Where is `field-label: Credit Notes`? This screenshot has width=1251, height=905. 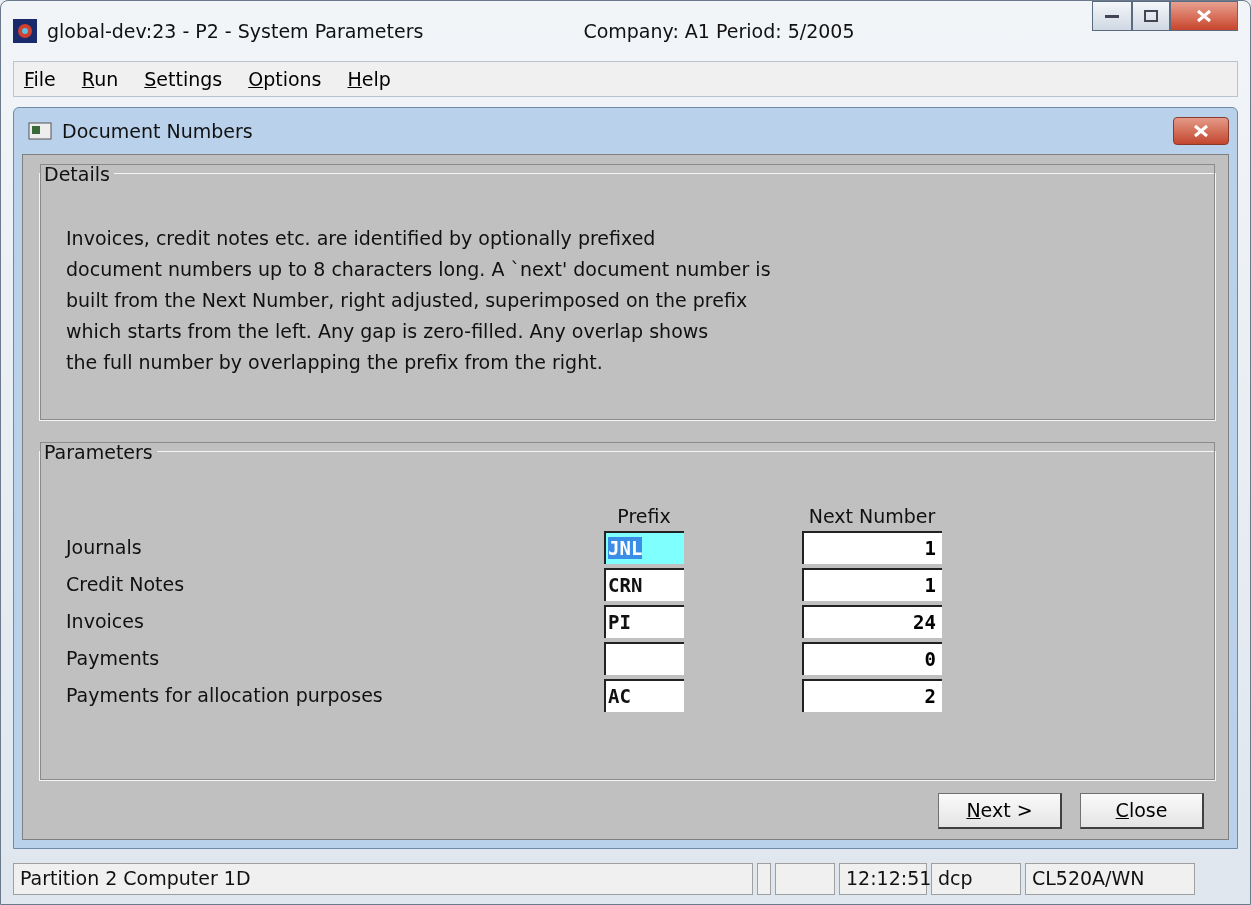 field-label: Credit Notes is located at coordinates (126, 584).